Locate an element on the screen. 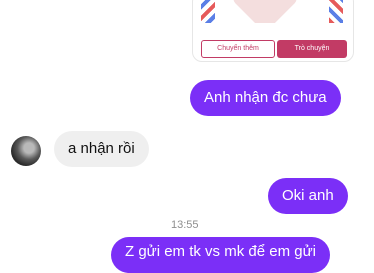 The width and height of the screenshot is (374, 273). card-actions: Chuyển thêm Trò chuyện is located at coordinates (274, 49).